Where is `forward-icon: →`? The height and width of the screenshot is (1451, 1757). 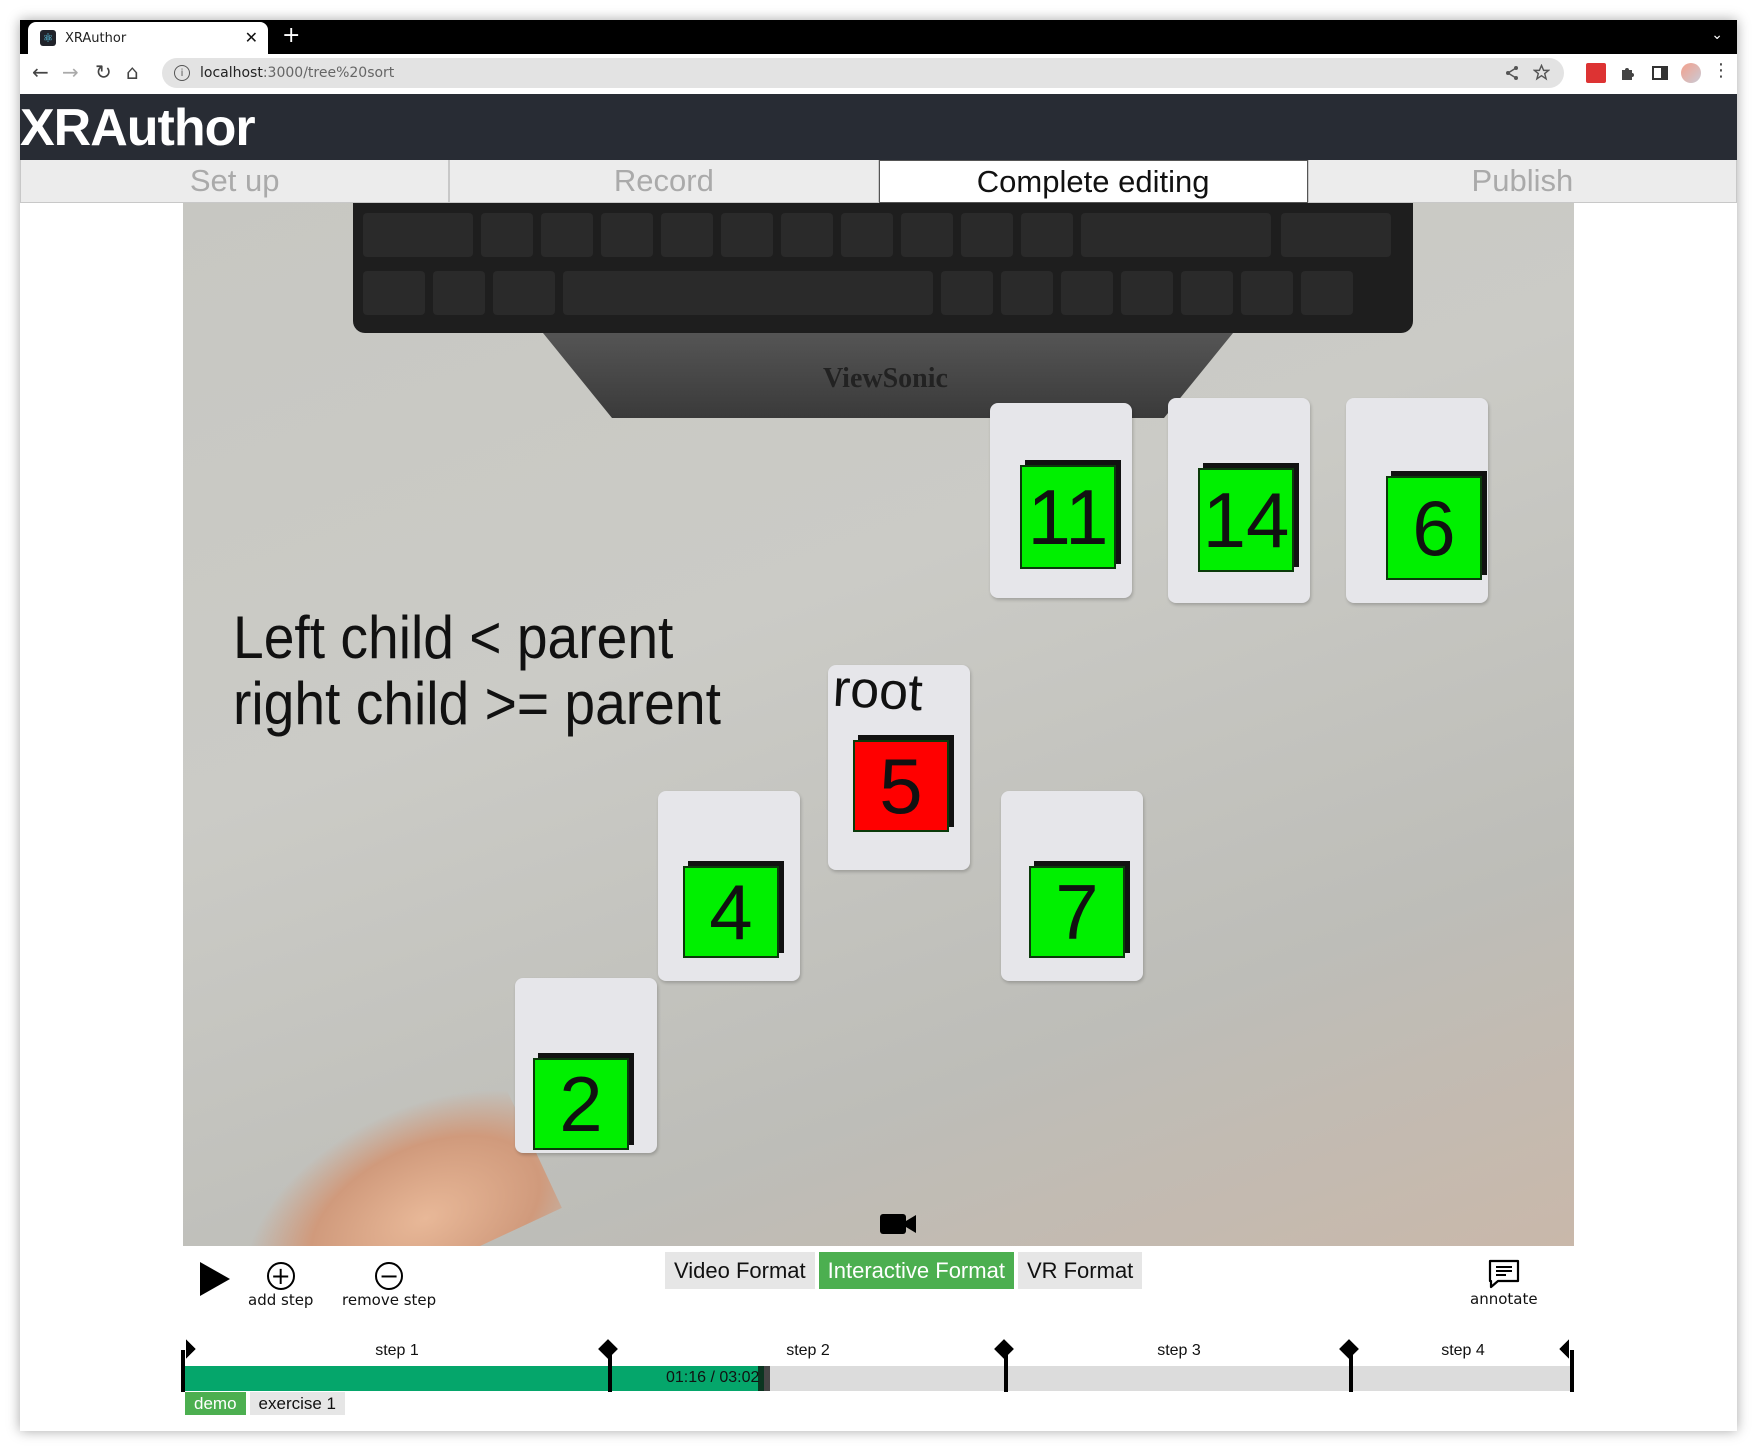 forward-icon: → is located at coordinates (70, 72).